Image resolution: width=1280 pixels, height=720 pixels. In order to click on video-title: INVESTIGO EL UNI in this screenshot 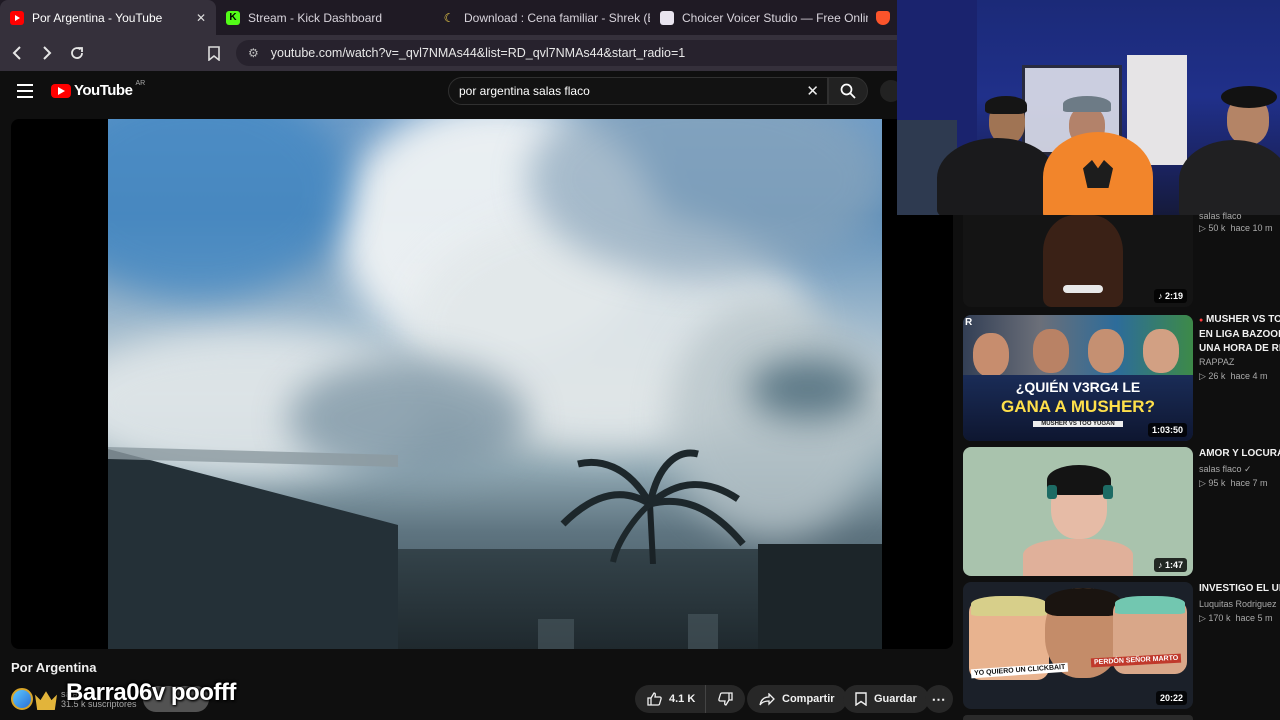, I will do `click(1239, 589)`.